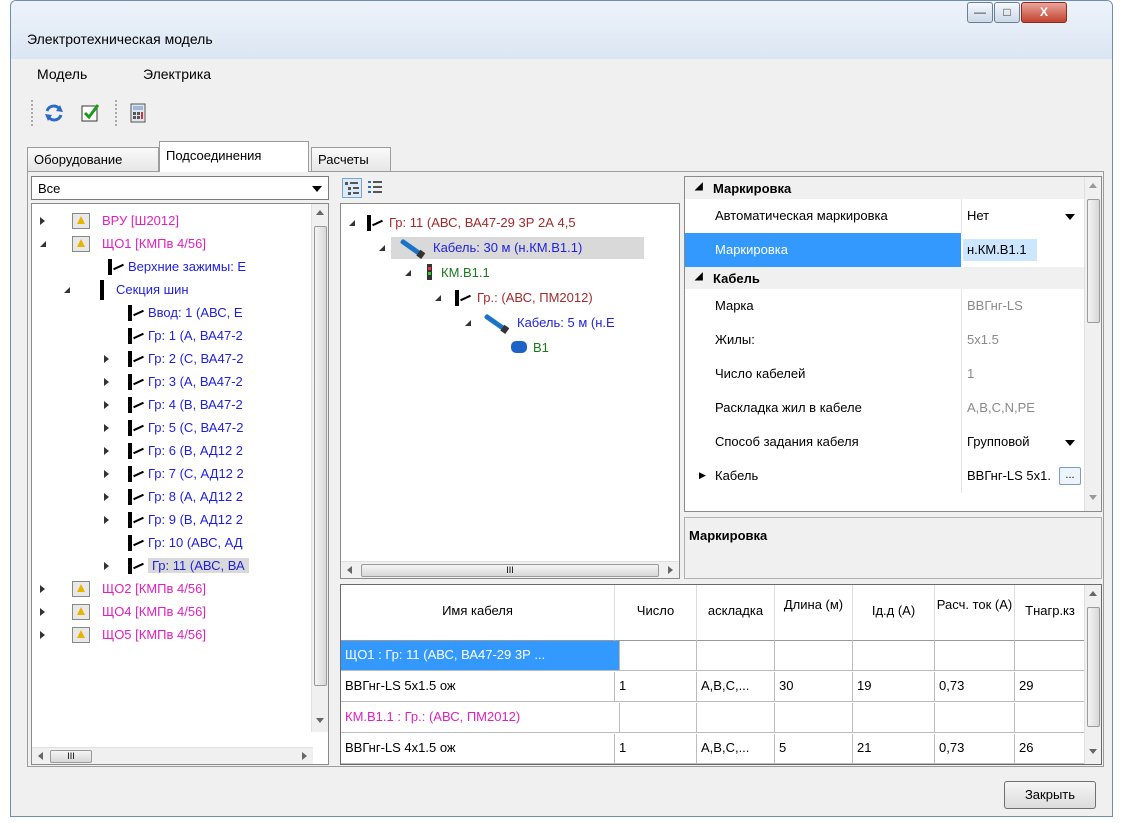 The height and width of the screenshot is (823, 1123). Describe the element at coordinates (172, 451) in the screenshot. I see `tree-item: Гр: 6 (В, АД12 2` at that location.